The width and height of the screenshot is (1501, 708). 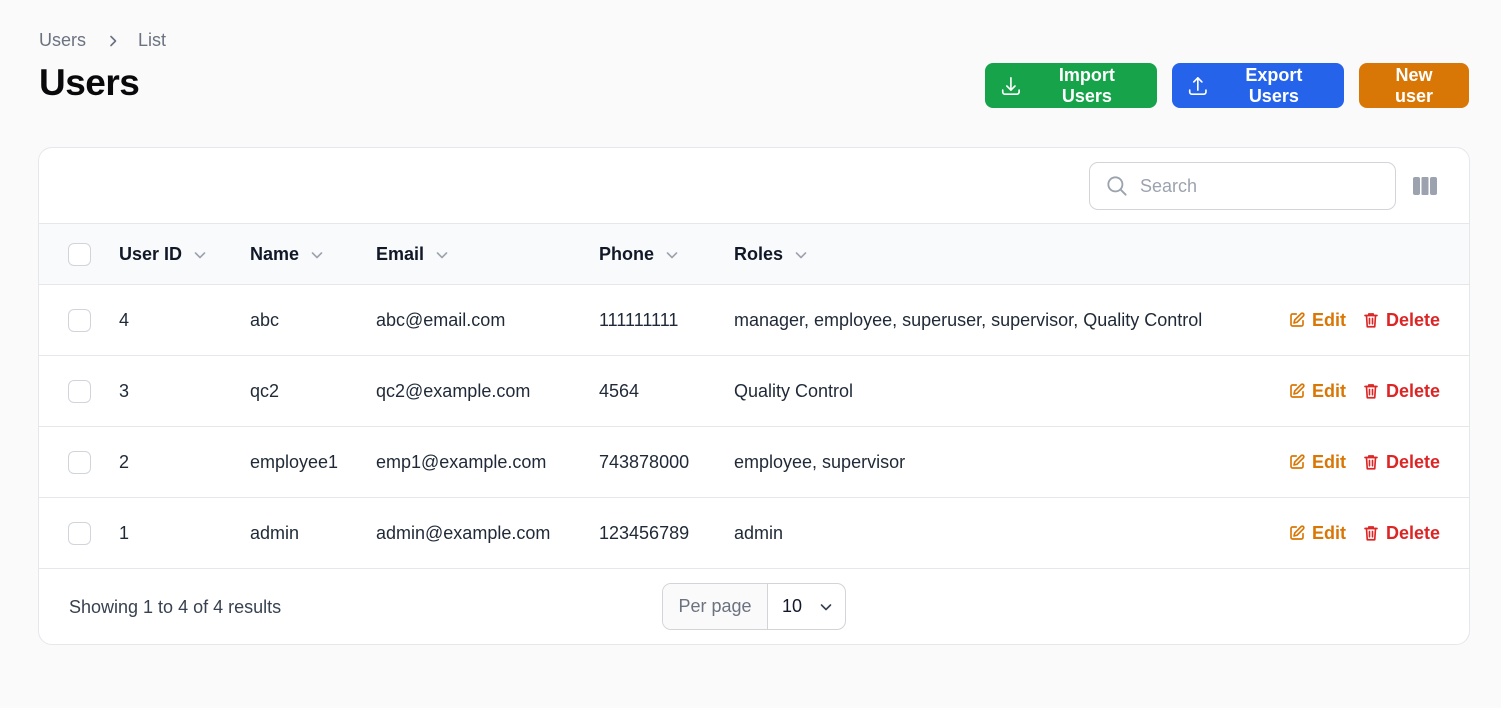 I want to click on cell-user-id: 2, so click(x=124, y=461).